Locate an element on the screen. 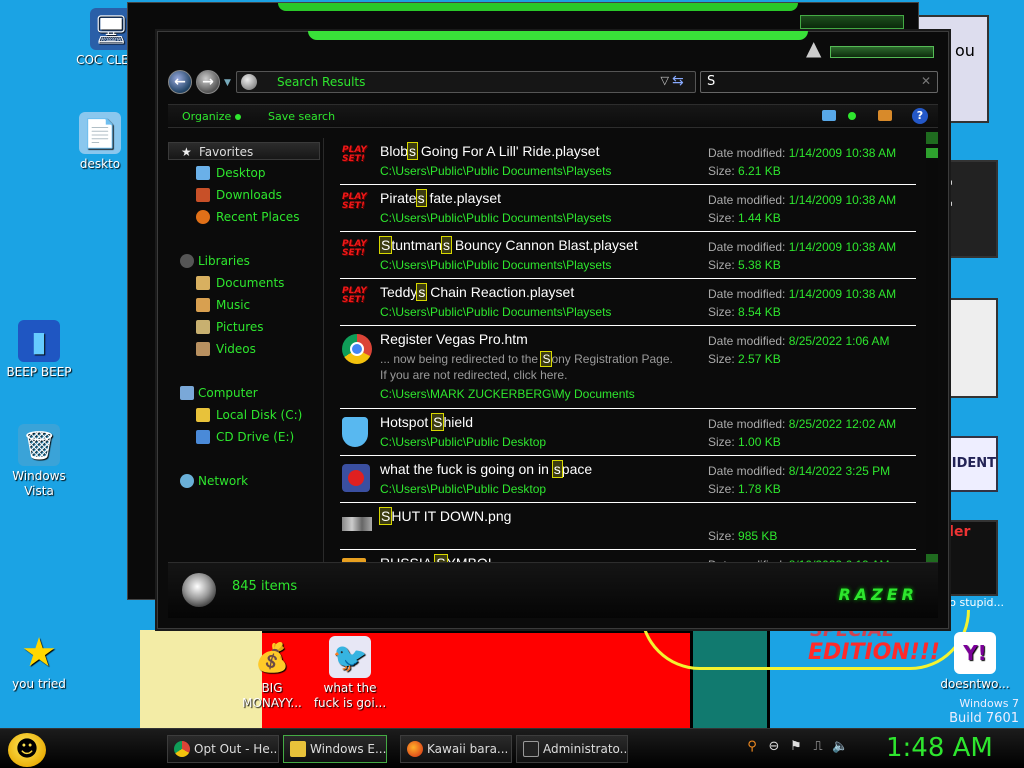 Image resolution: width=1024 pixels, height=768 pixels. result-date: Date modified: 8/25/2022 12:02 AM is located at coordinates (802, 424).